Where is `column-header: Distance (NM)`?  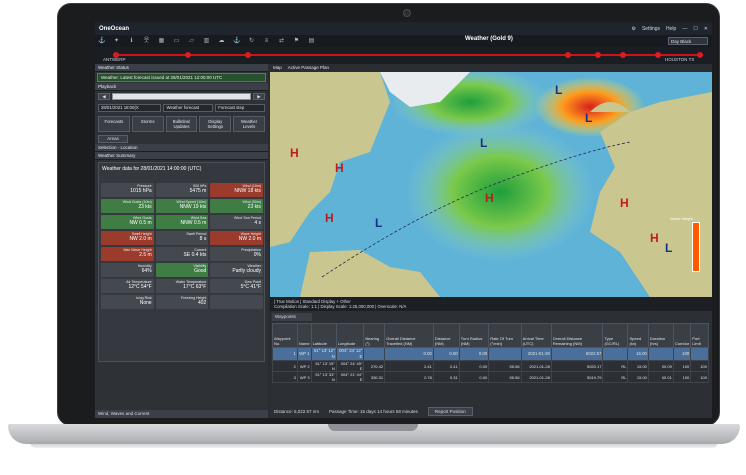 column-header: Distance (NM) is located at coordinates (446, 335).